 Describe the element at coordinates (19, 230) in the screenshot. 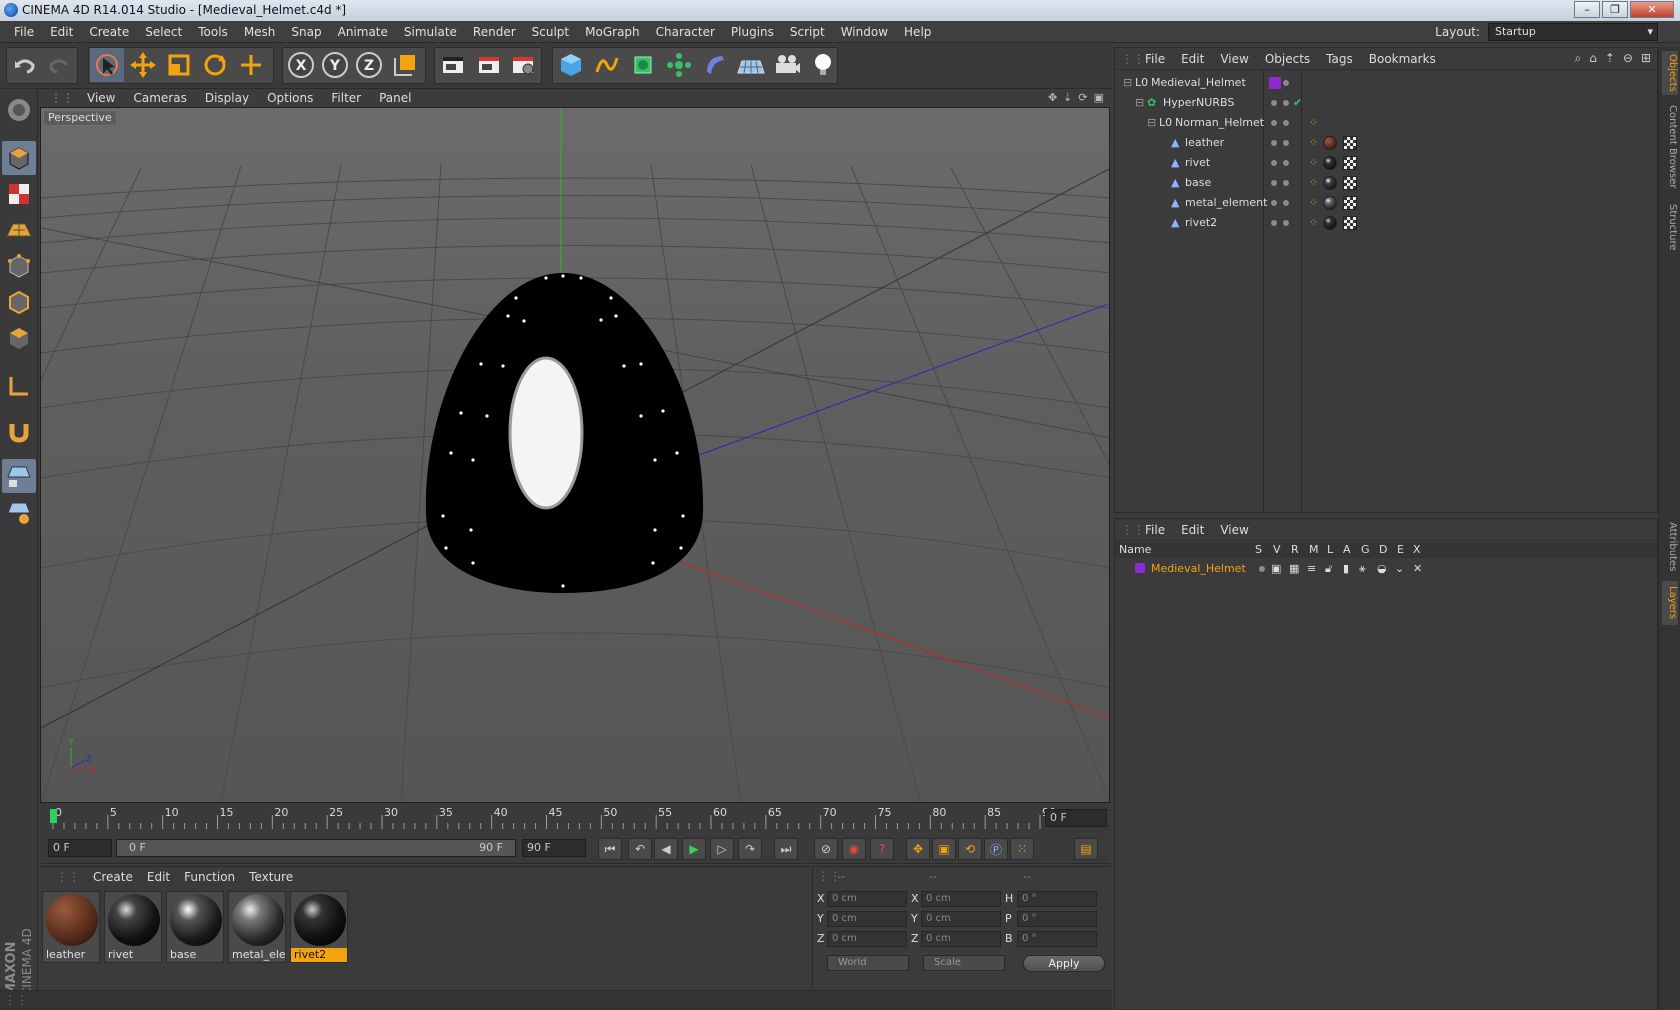

I see `workplane-mode-icon` at that location.